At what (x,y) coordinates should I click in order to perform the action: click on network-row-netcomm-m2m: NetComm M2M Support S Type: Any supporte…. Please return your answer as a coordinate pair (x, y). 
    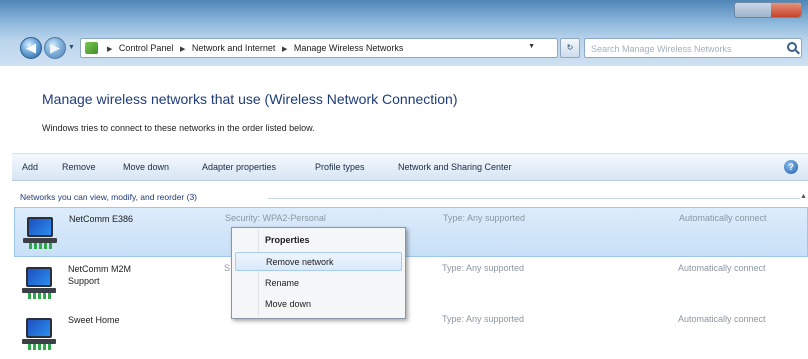
    Looking at the image, I should click on (411, 283).